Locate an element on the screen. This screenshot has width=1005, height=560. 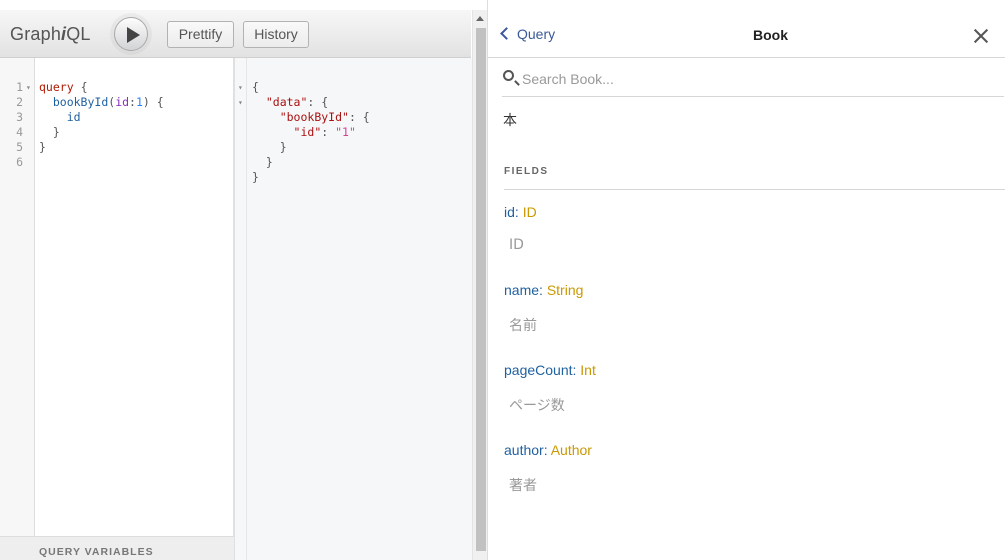
line-number: 6 is located at coordinates (19, 162).